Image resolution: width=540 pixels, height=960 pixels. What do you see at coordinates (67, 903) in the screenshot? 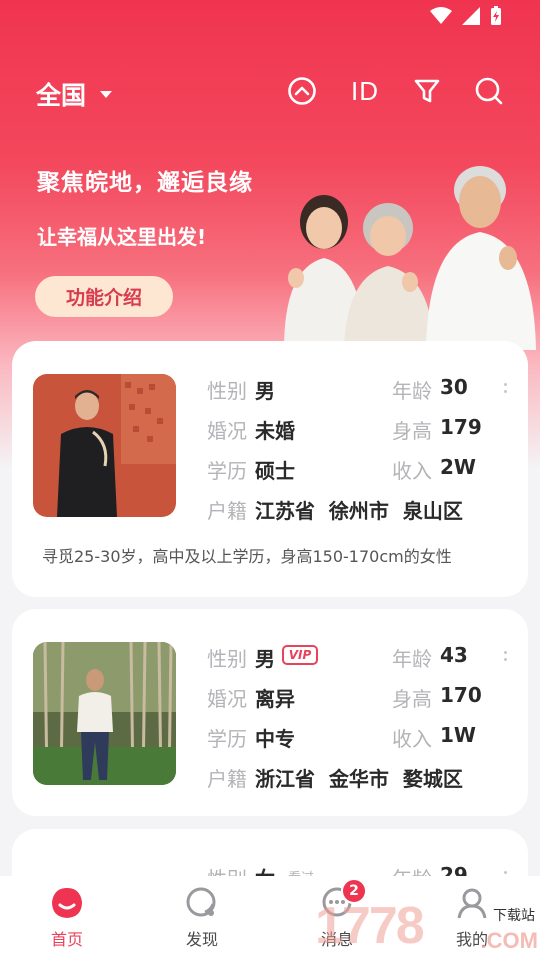
I see `home-icon` at bounding box center [67, 903].